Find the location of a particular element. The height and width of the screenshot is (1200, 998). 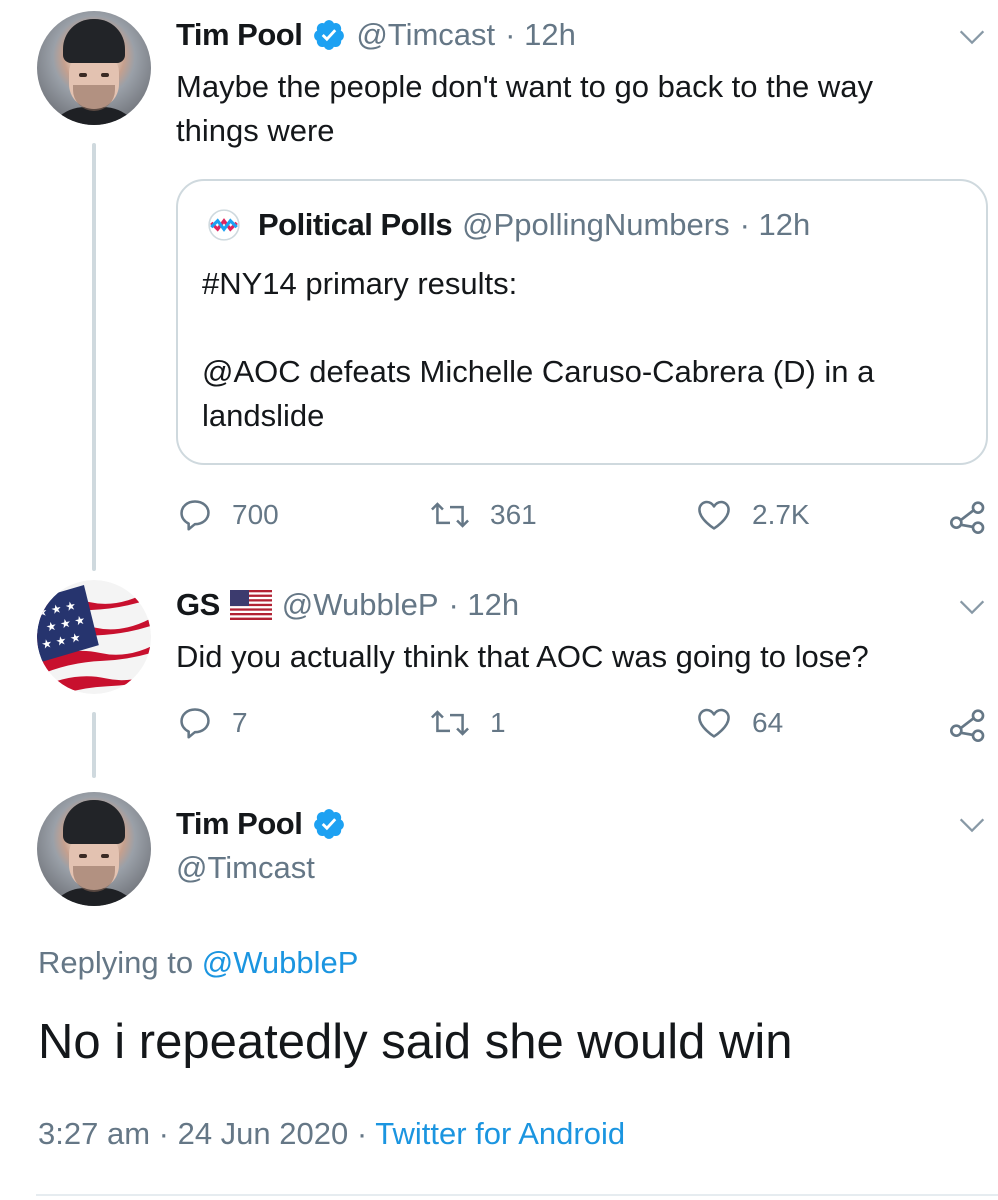

tweet-header: GS @WubbleP · 12h is located at coordinates (352, 605).